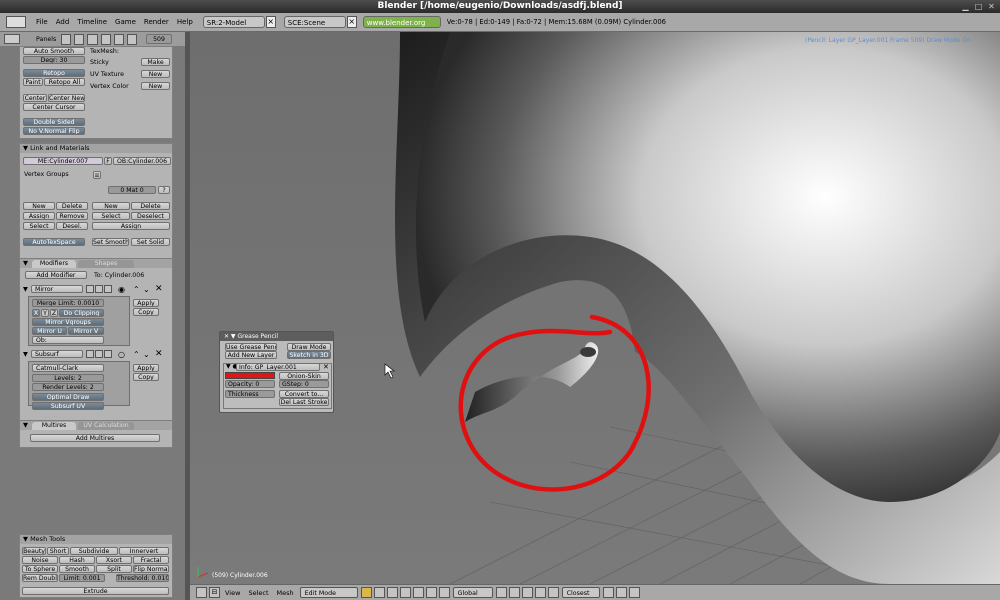  Describe the element at coordinates (201, 592) in the screenshot. I see `editor-type-icon` at that location.